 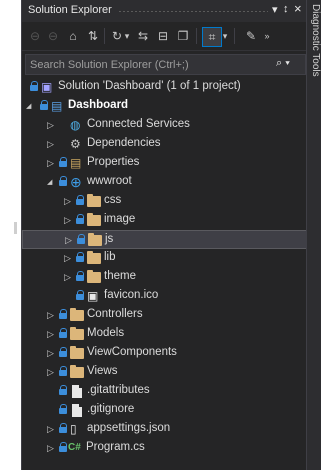 I want to click on collapse-all-icon: ⊟, so click(x=163, y=36).